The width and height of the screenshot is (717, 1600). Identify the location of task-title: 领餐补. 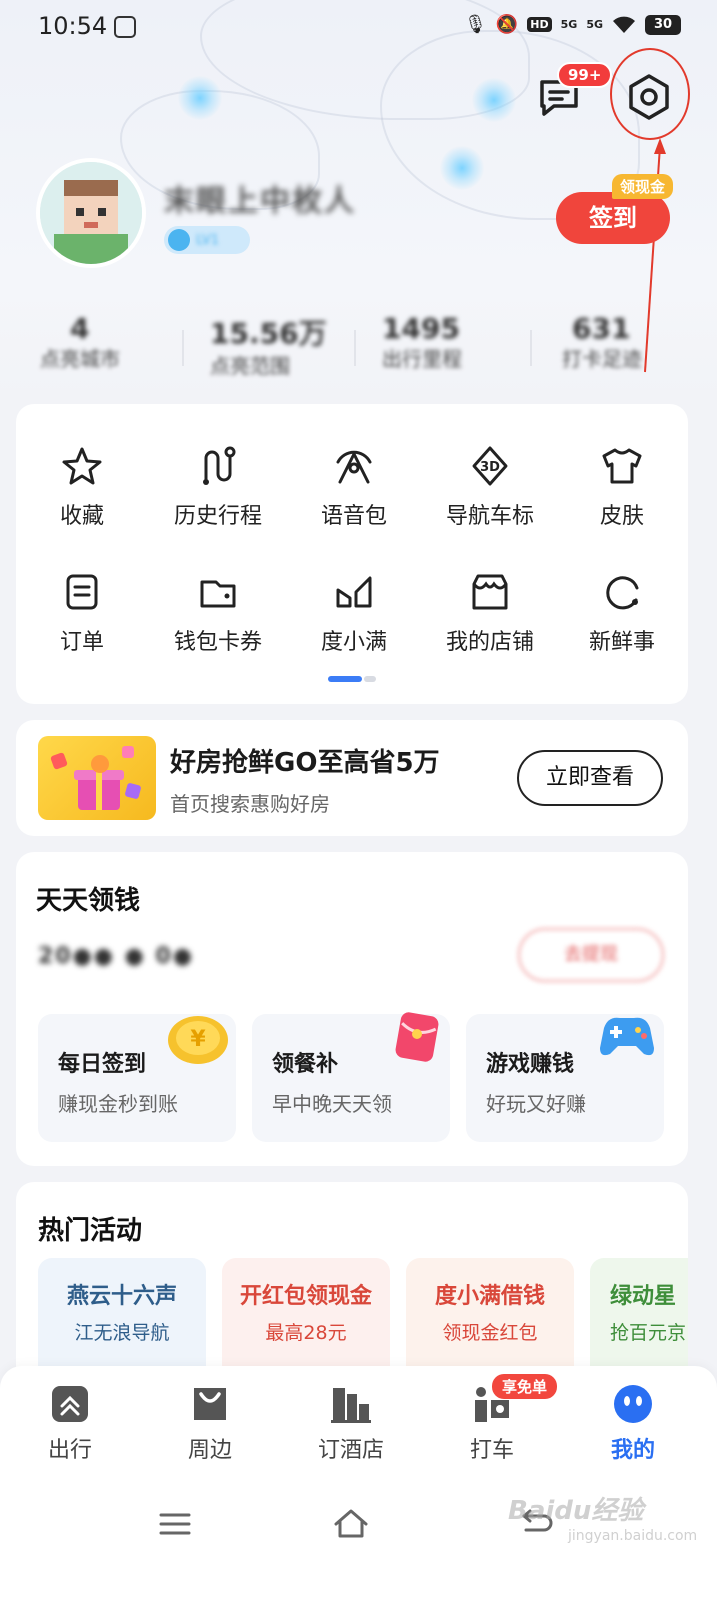
(305, 1064).